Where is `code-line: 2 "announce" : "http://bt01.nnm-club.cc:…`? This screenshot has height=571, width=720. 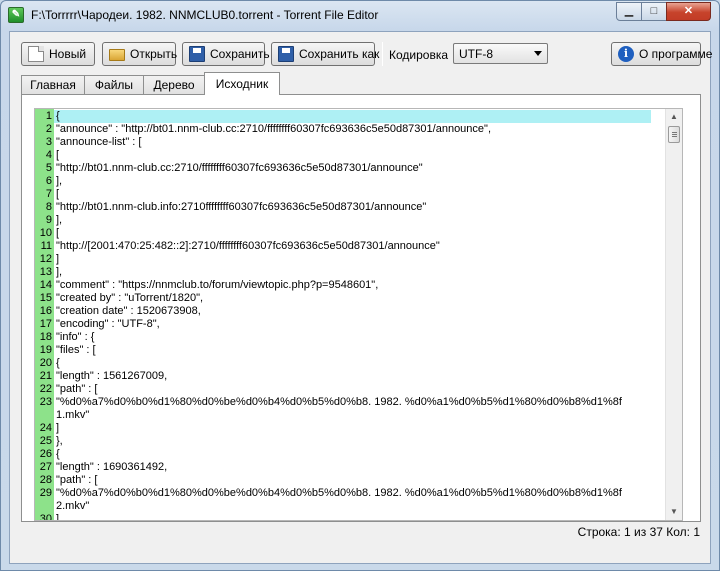
code-line: 2 "announce" : "http://bt01.nnm-club.cc:… is located at coordinates (351, 129).